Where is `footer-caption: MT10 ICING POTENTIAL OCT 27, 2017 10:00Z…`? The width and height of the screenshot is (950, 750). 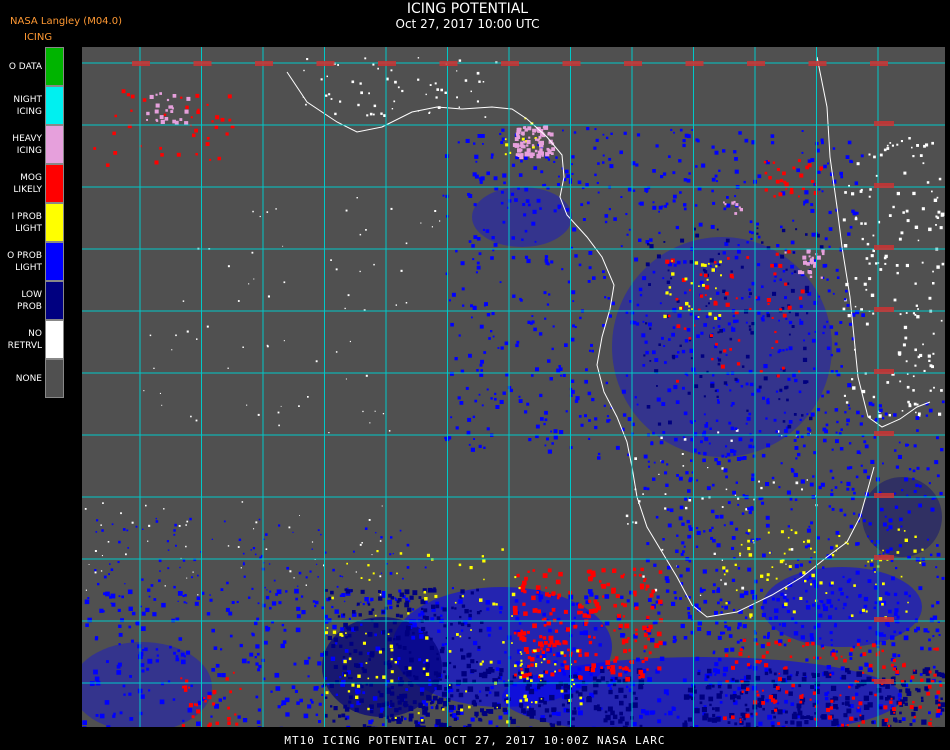
footer-caption: MT10 ICING POTENTIAL OCT 27, 2017 10:00Z… is located at coordinates (475, 740).